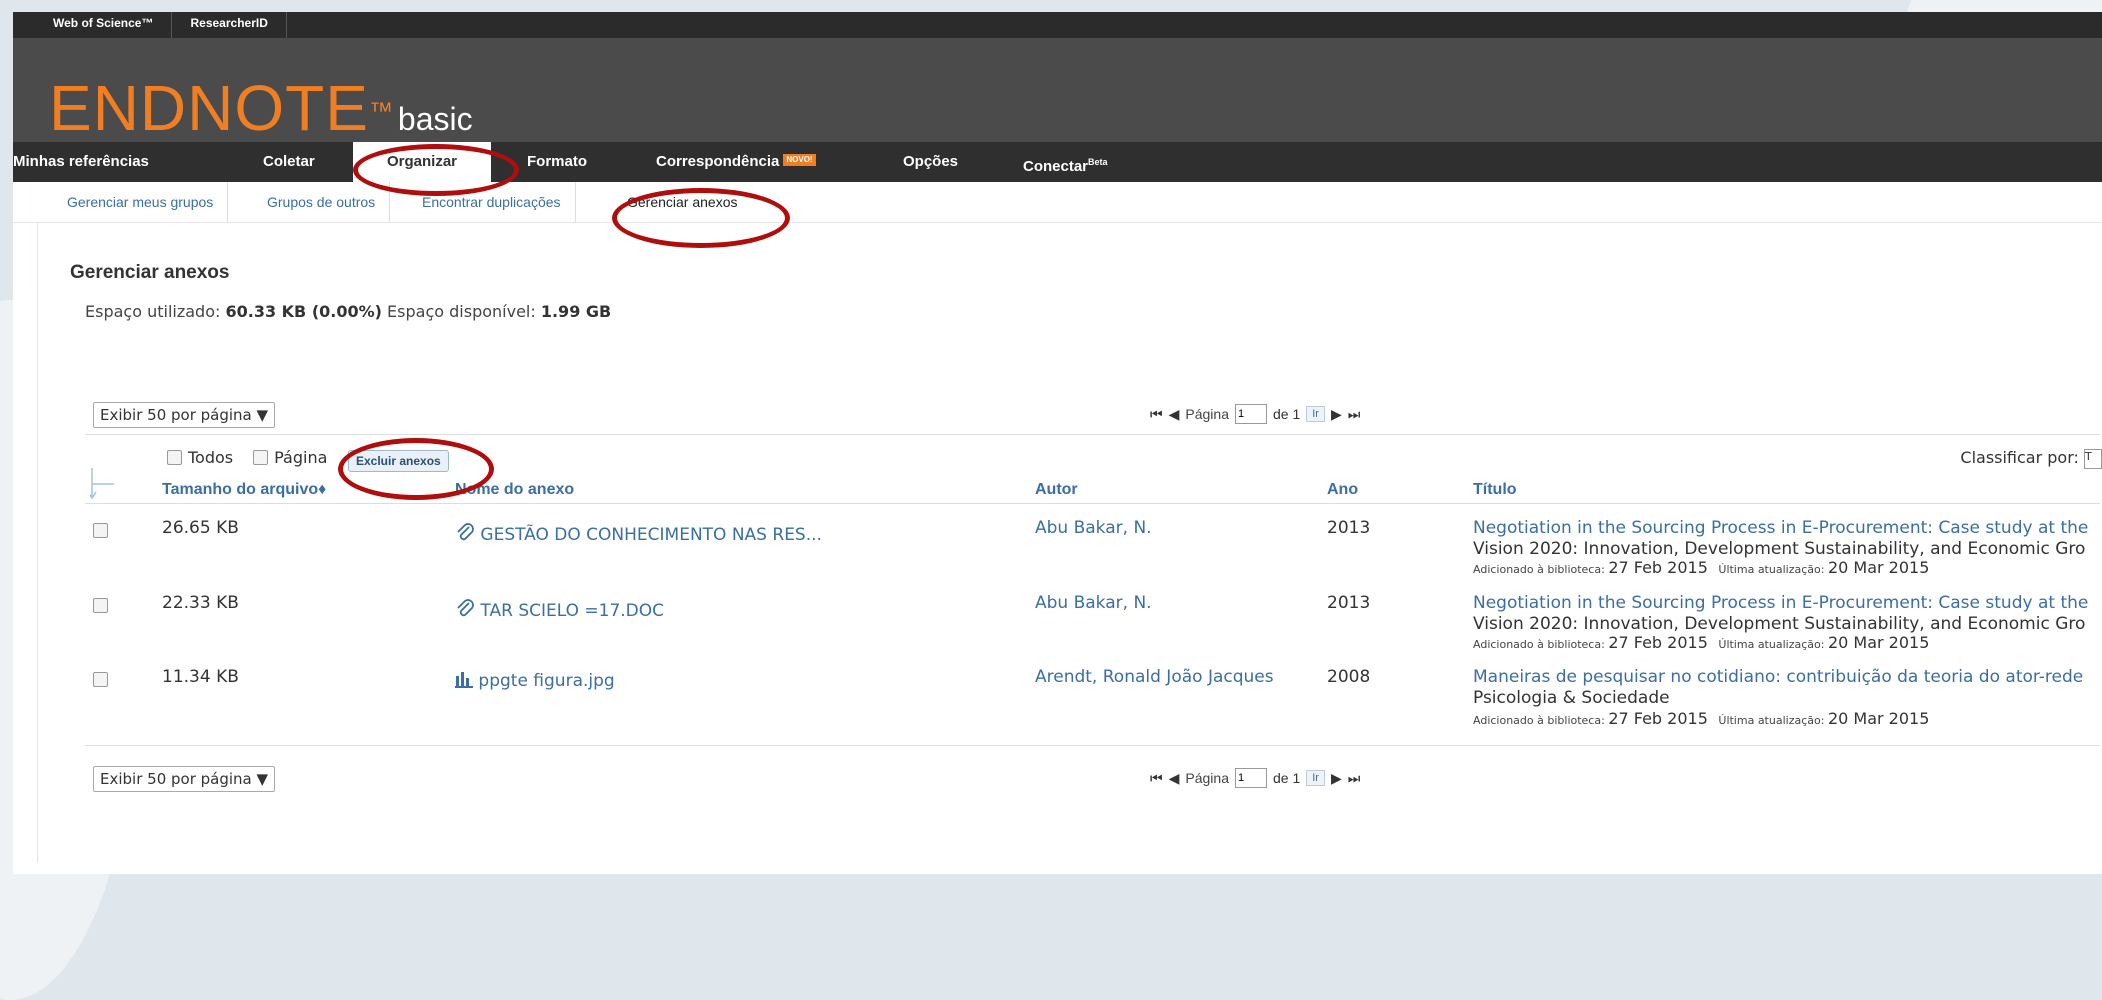 The image size is (2102, 1000). Describe the element at coordinates (1571, 698) in the screenshot. I see `row-source: Psicologia & Sociedade` at that location.